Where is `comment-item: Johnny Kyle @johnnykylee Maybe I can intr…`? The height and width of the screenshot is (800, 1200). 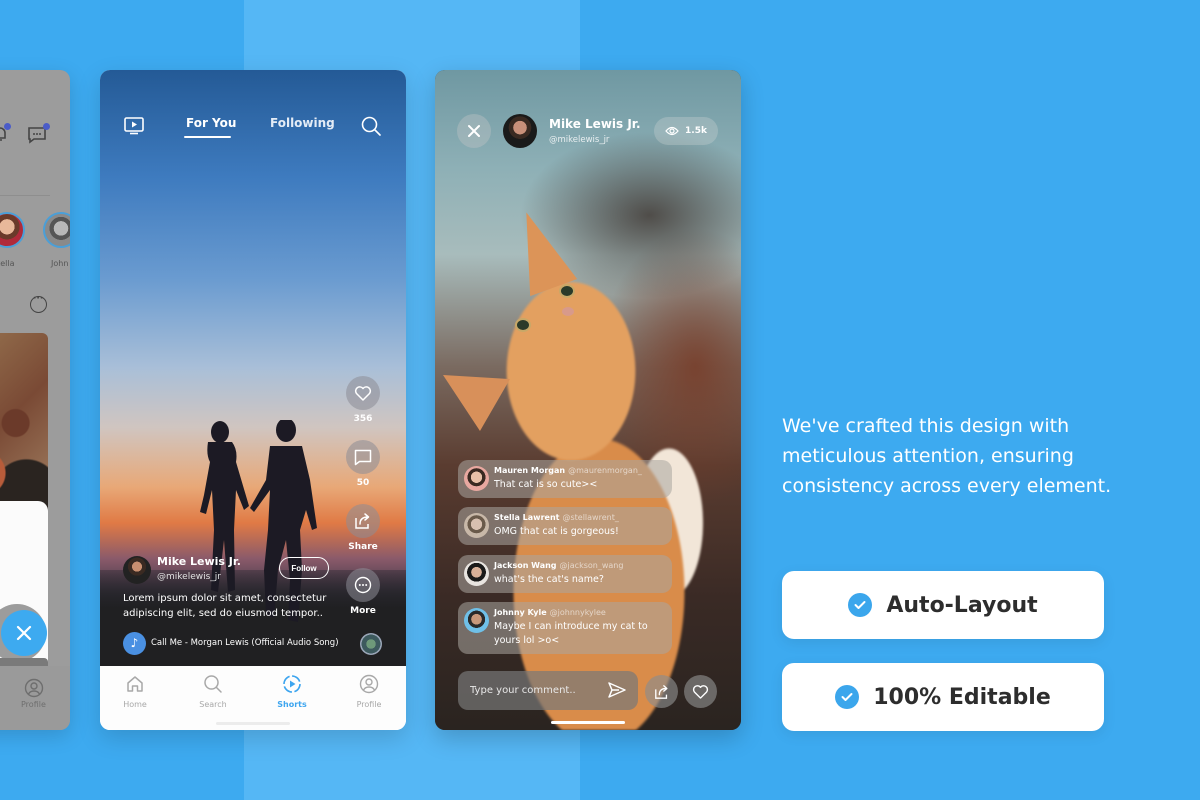 comment-item: Johnny Kyle @johnnykylee Maybe I can intr… is located at coordinates (565, 628).